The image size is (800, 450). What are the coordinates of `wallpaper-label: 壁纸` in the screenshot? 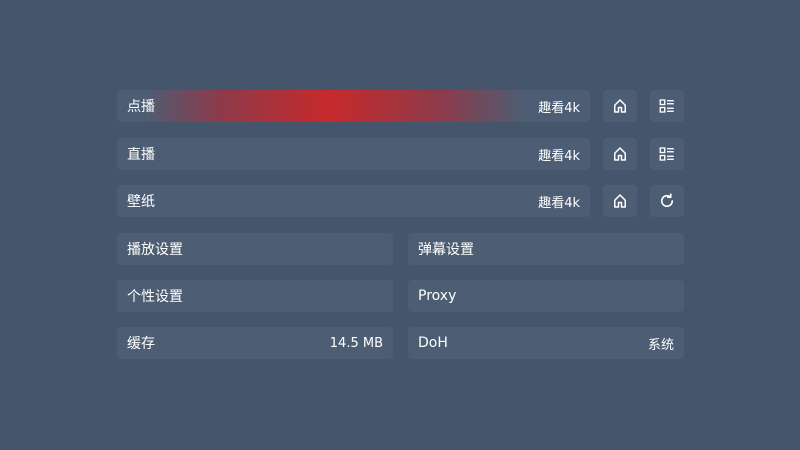 It's located at (141, 202).